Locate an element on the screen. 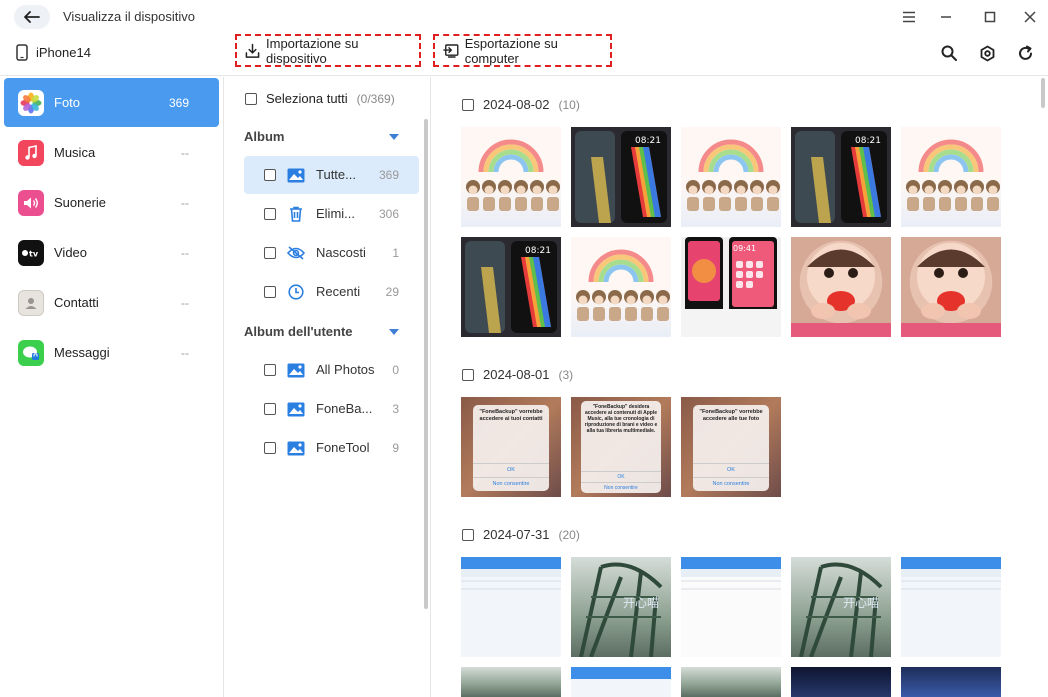 This screenshot has width=1048, height=697. device-name: iPhone14 is located at coordinates (63, 52).